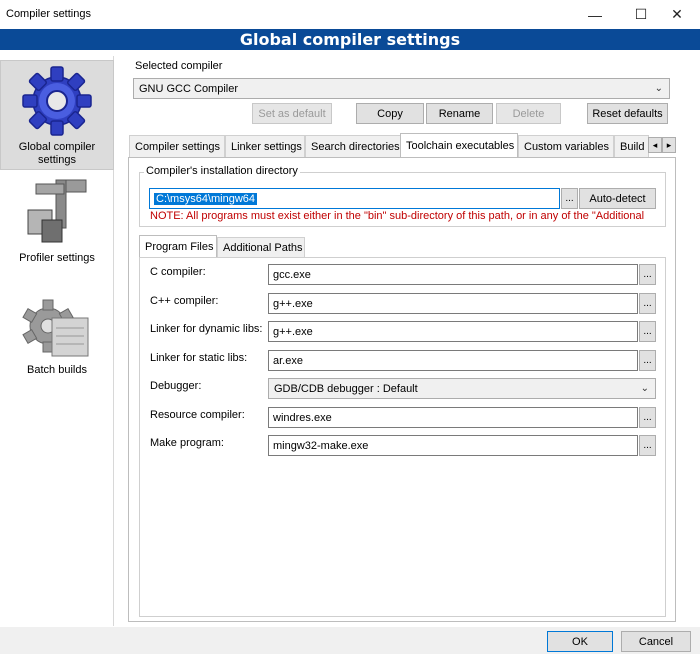  What do you see at coordinates (459, 145) in the screenshot?
I see `tab-toolchain-executables: Toolchain executables` at bounding box center [459, 145].